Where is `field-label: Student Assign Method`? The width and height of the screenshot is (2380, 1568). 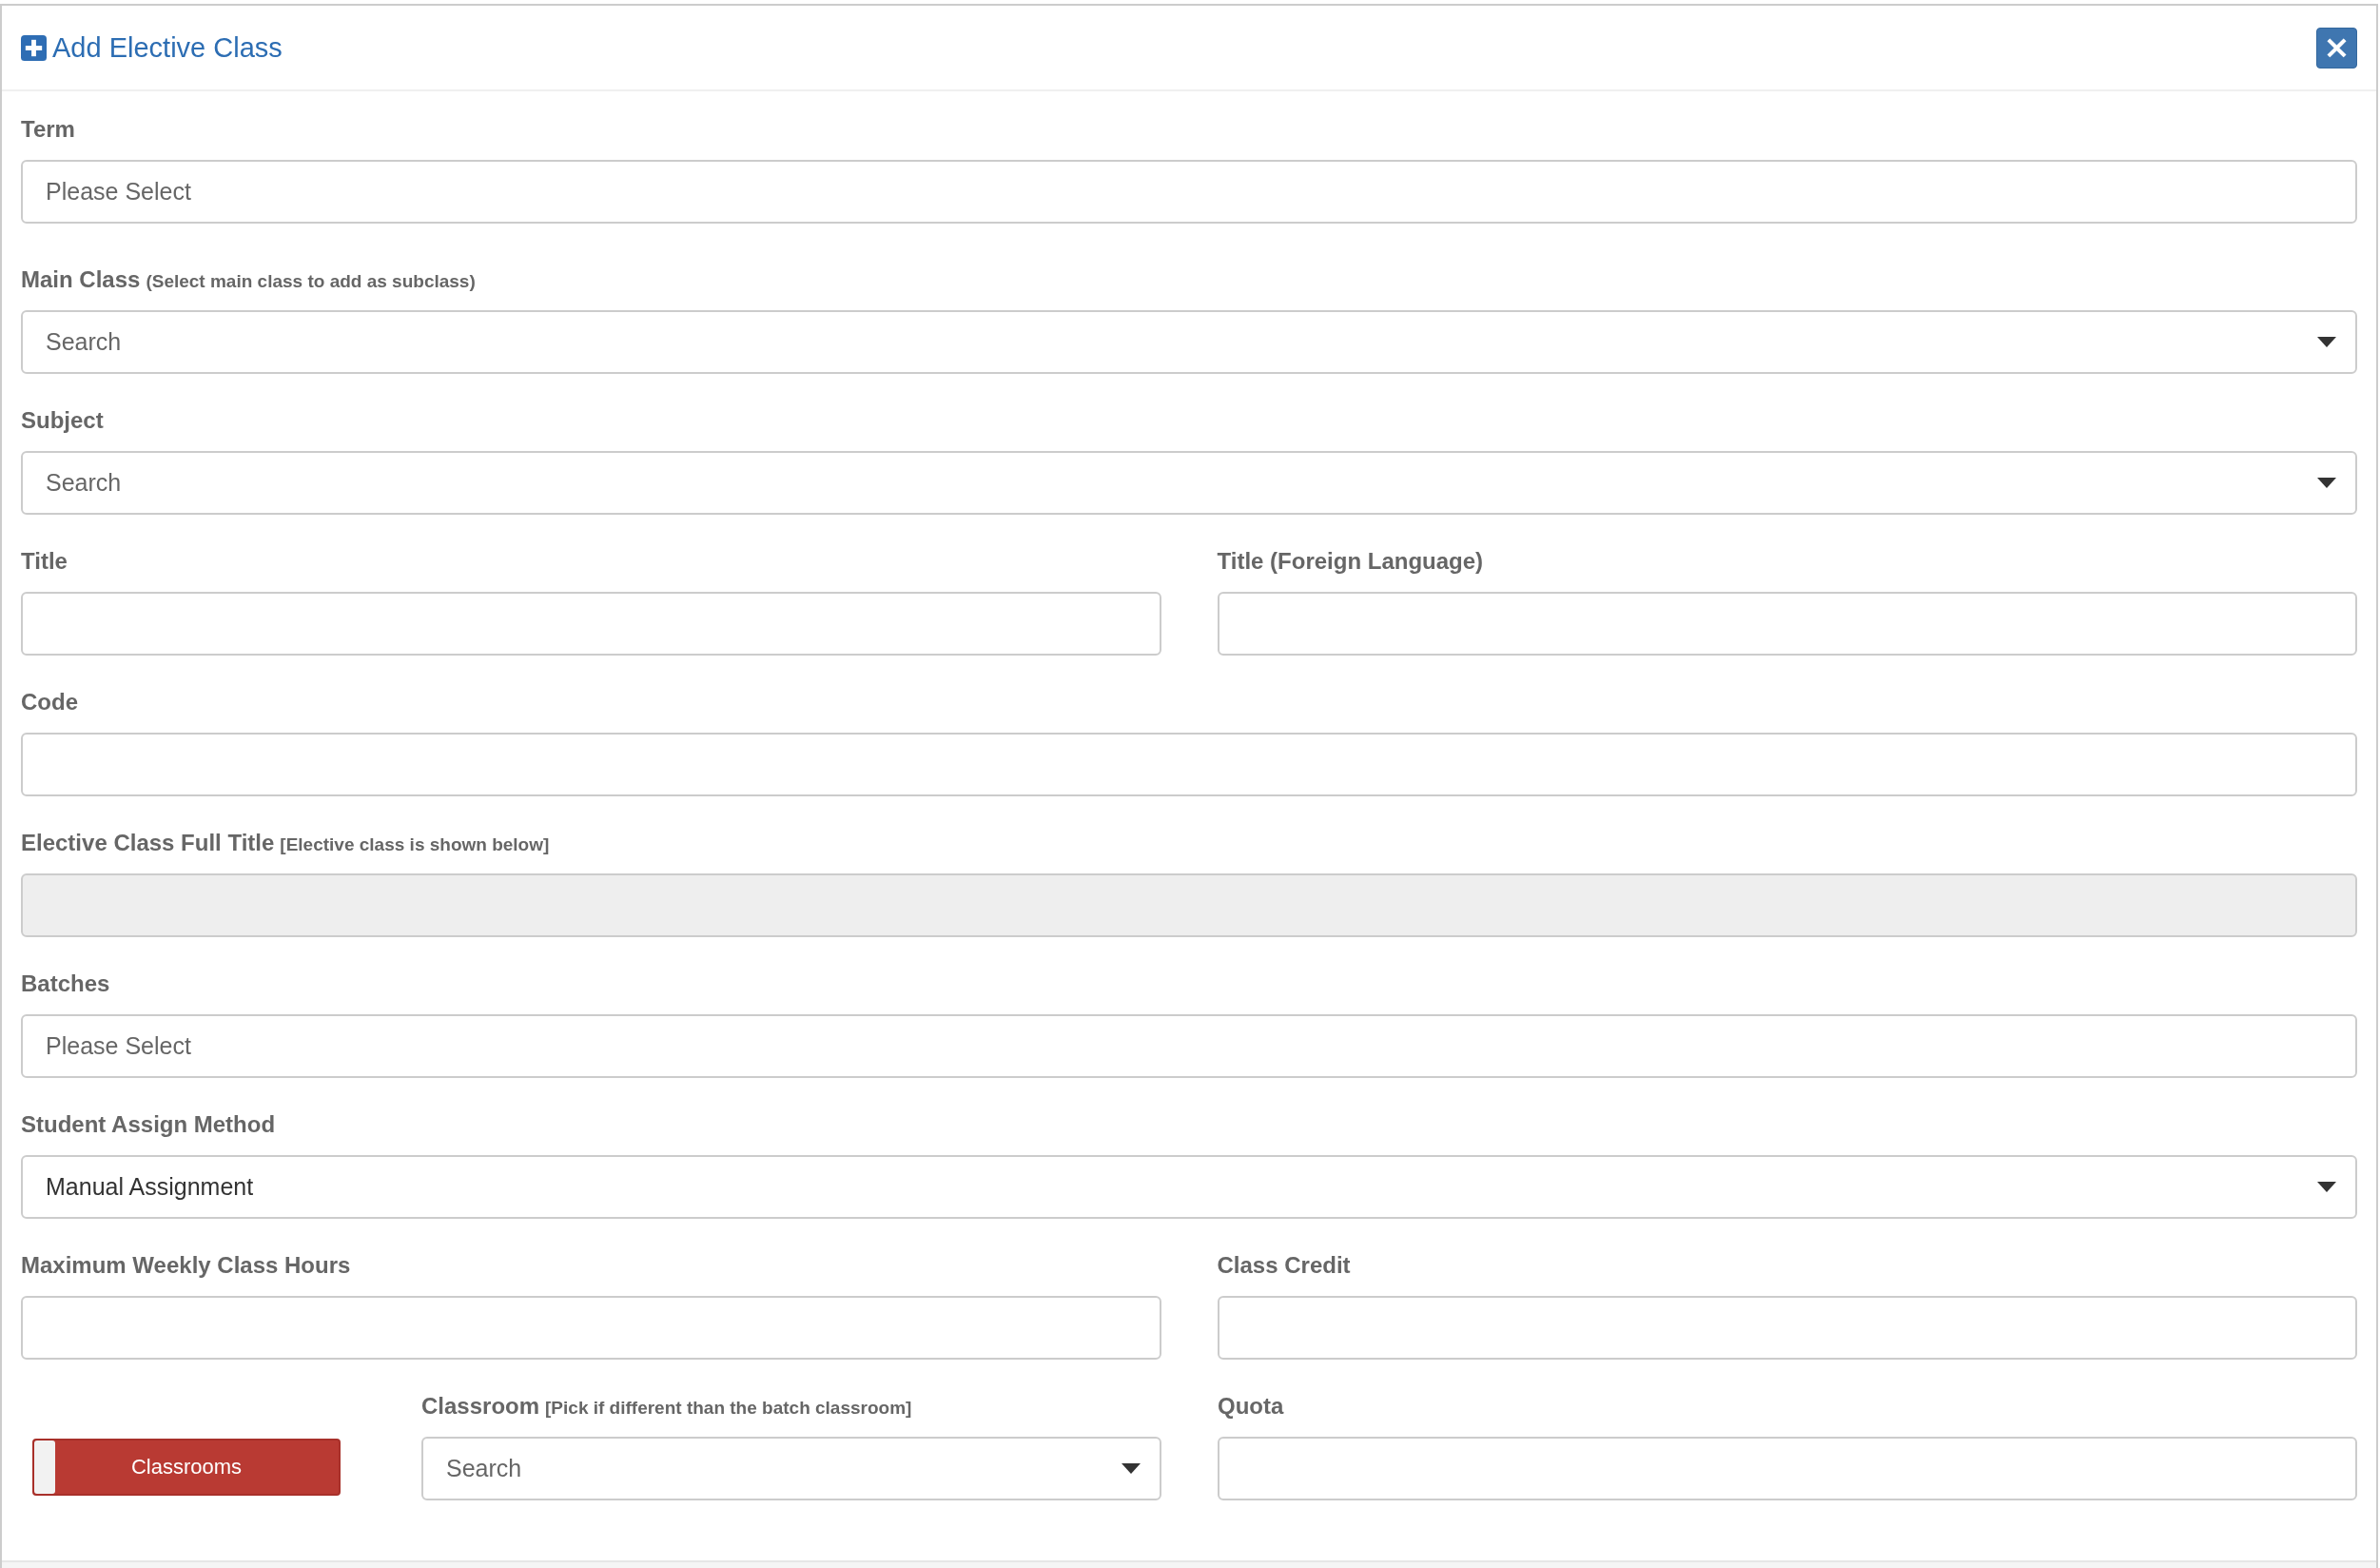
field-label: Student Assign Method is located at coordinates (148, 1124).